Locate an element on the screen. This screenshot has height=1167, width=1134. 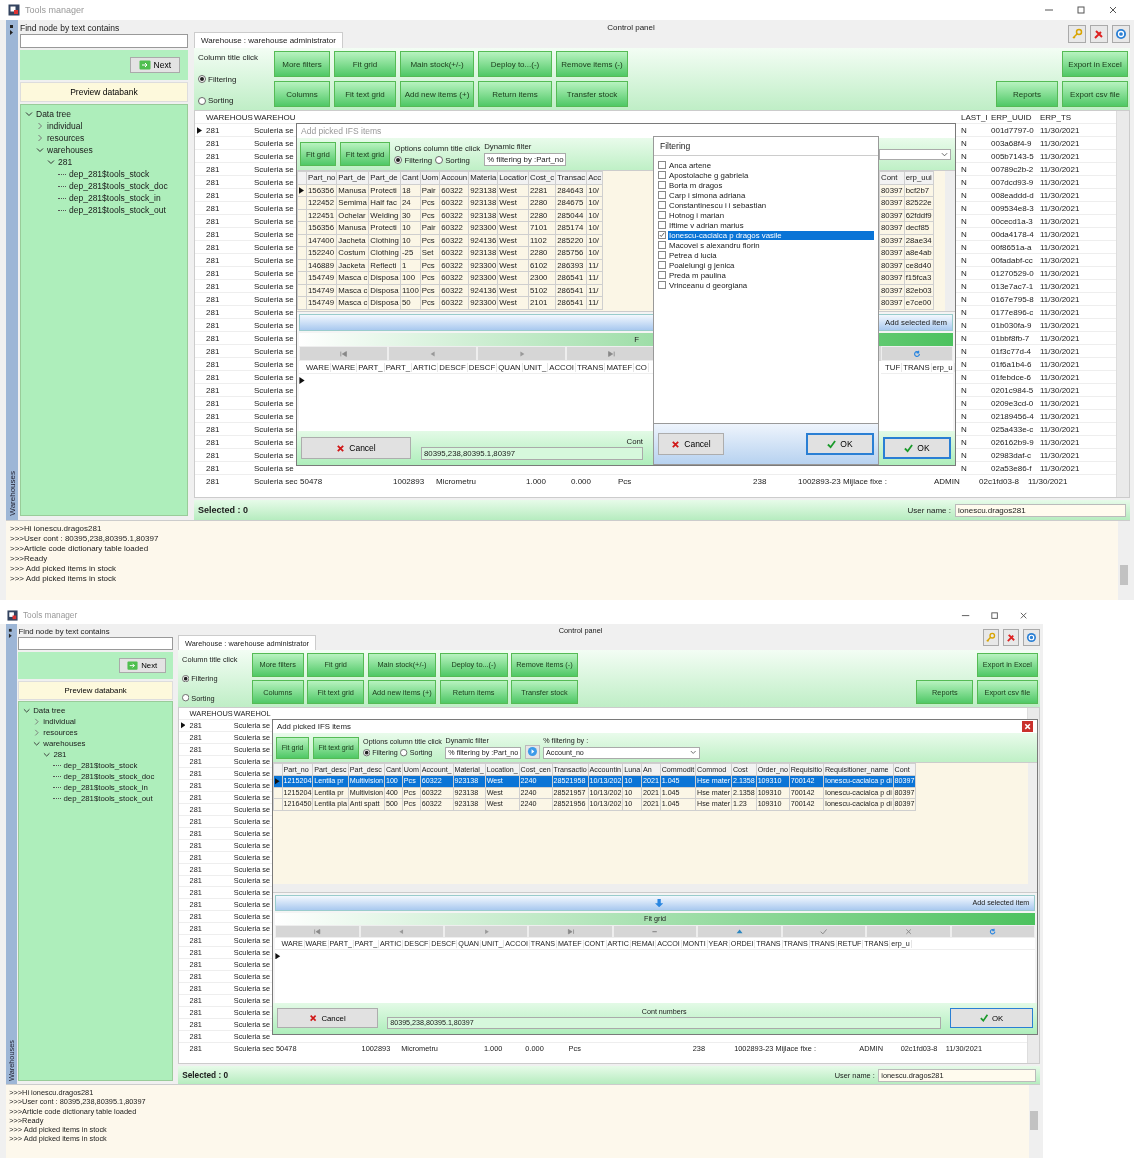
tree-item: warehouses is located at coordinates (70, 150).